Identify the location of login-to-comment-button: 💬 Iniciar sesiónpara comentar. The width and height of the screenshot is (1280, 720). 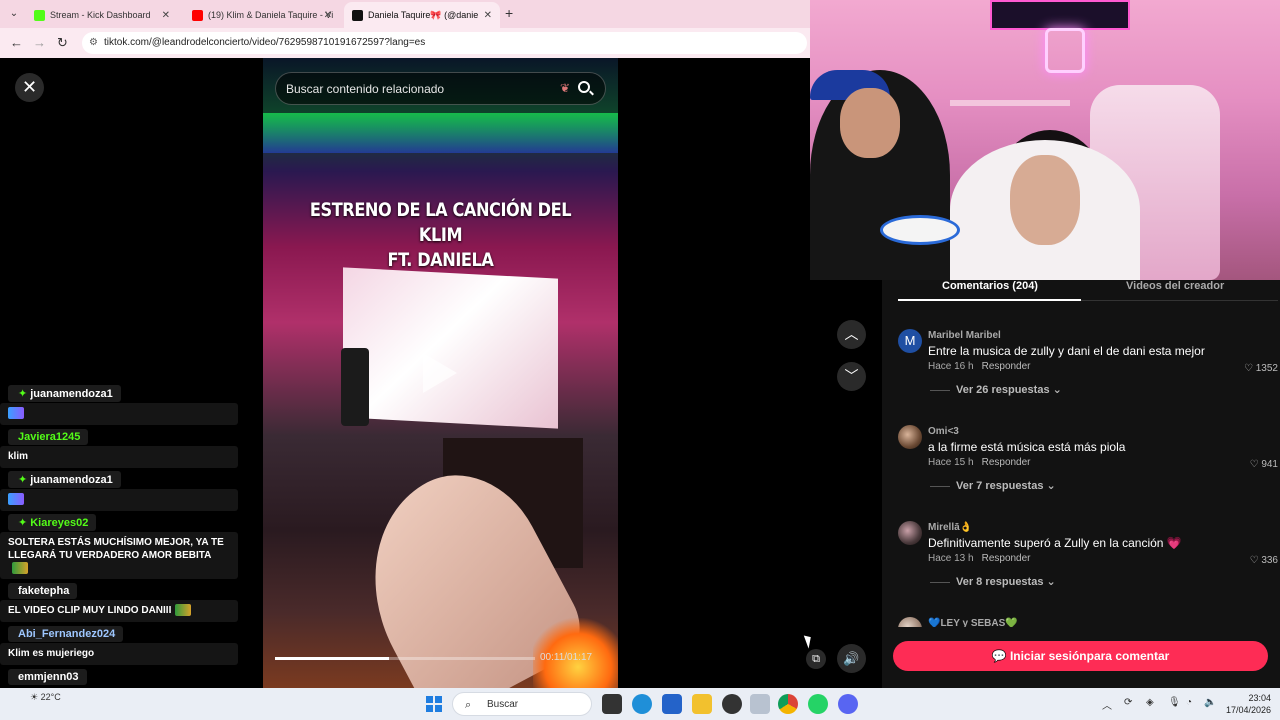
(1080, 656).